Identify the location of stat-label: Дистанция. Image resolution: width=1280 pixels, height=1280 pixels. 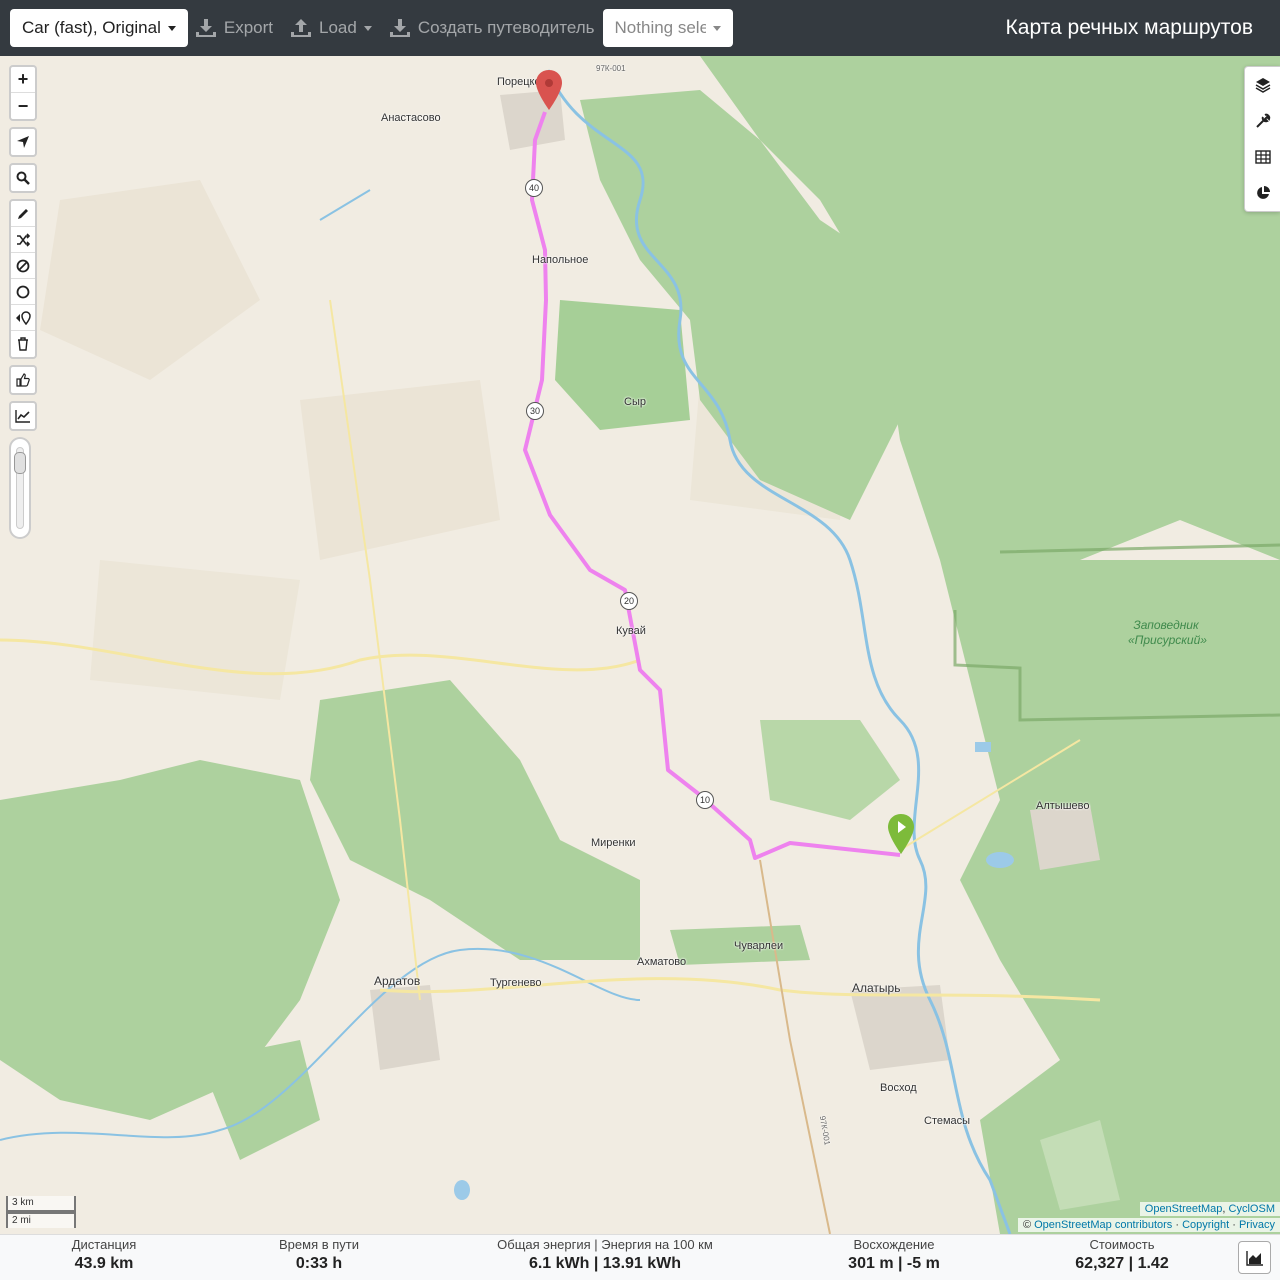
(104, 1244).